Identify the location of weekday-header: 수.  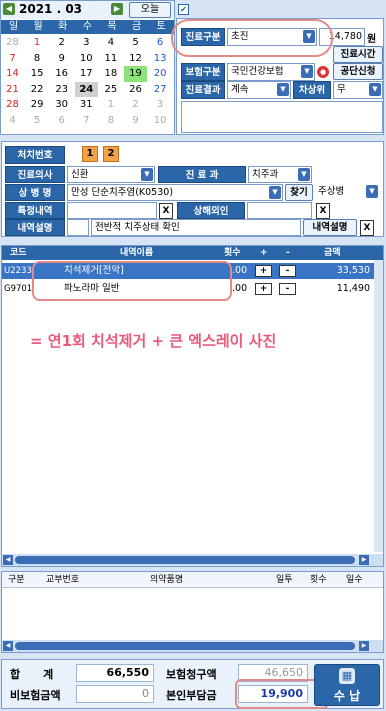
(87, 27).